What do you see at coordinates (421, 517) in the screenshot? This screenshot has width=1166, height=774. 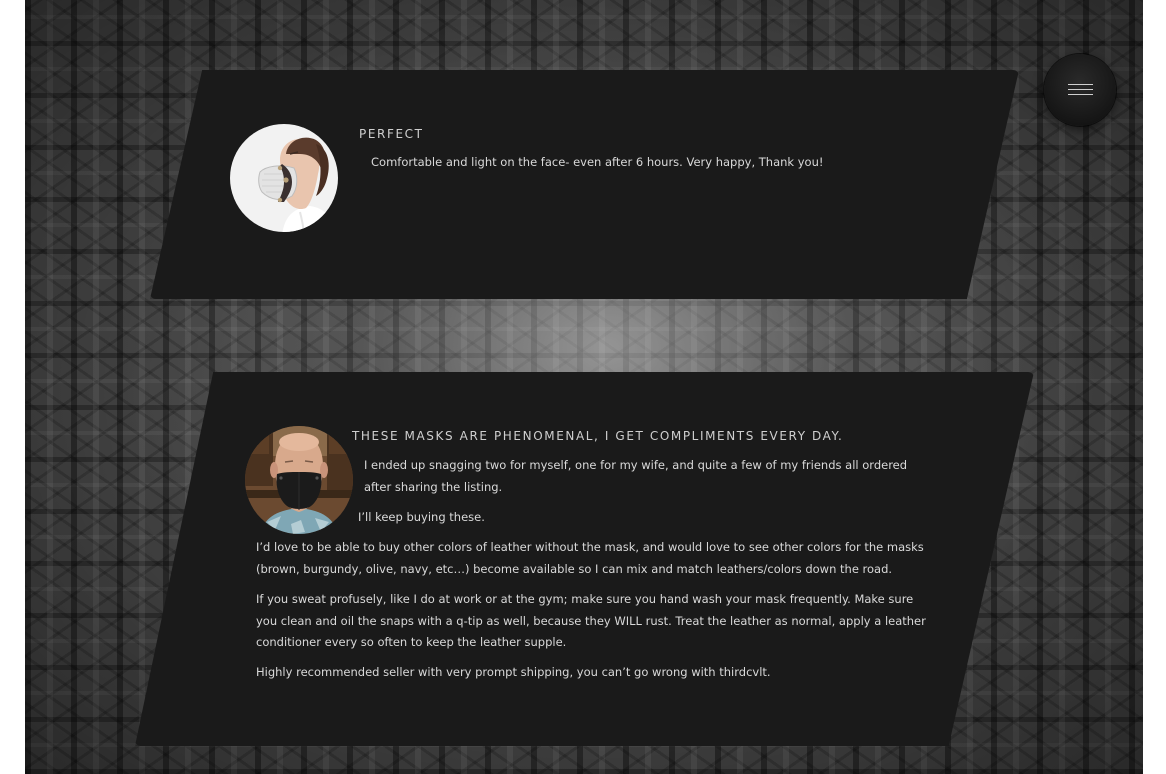 I see `testimonial-text: I’ll keep buying these.` at bounding box center [421, 517].